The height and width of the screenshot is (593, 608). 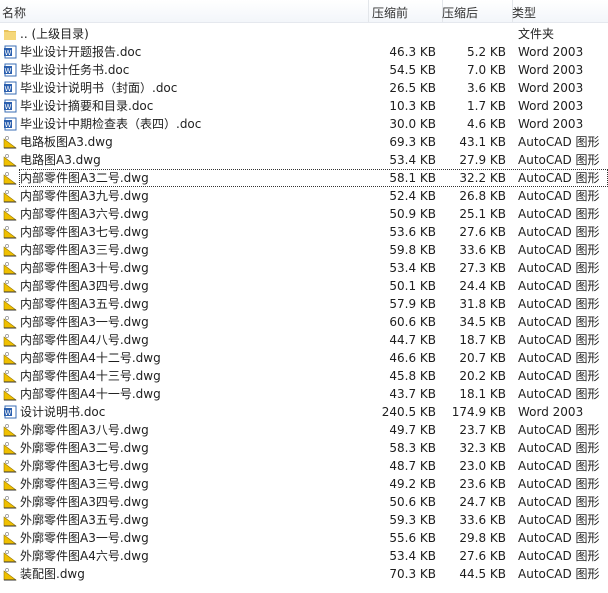 I want to click on size-after: 43.1 KB, so click(x=482, y=142).